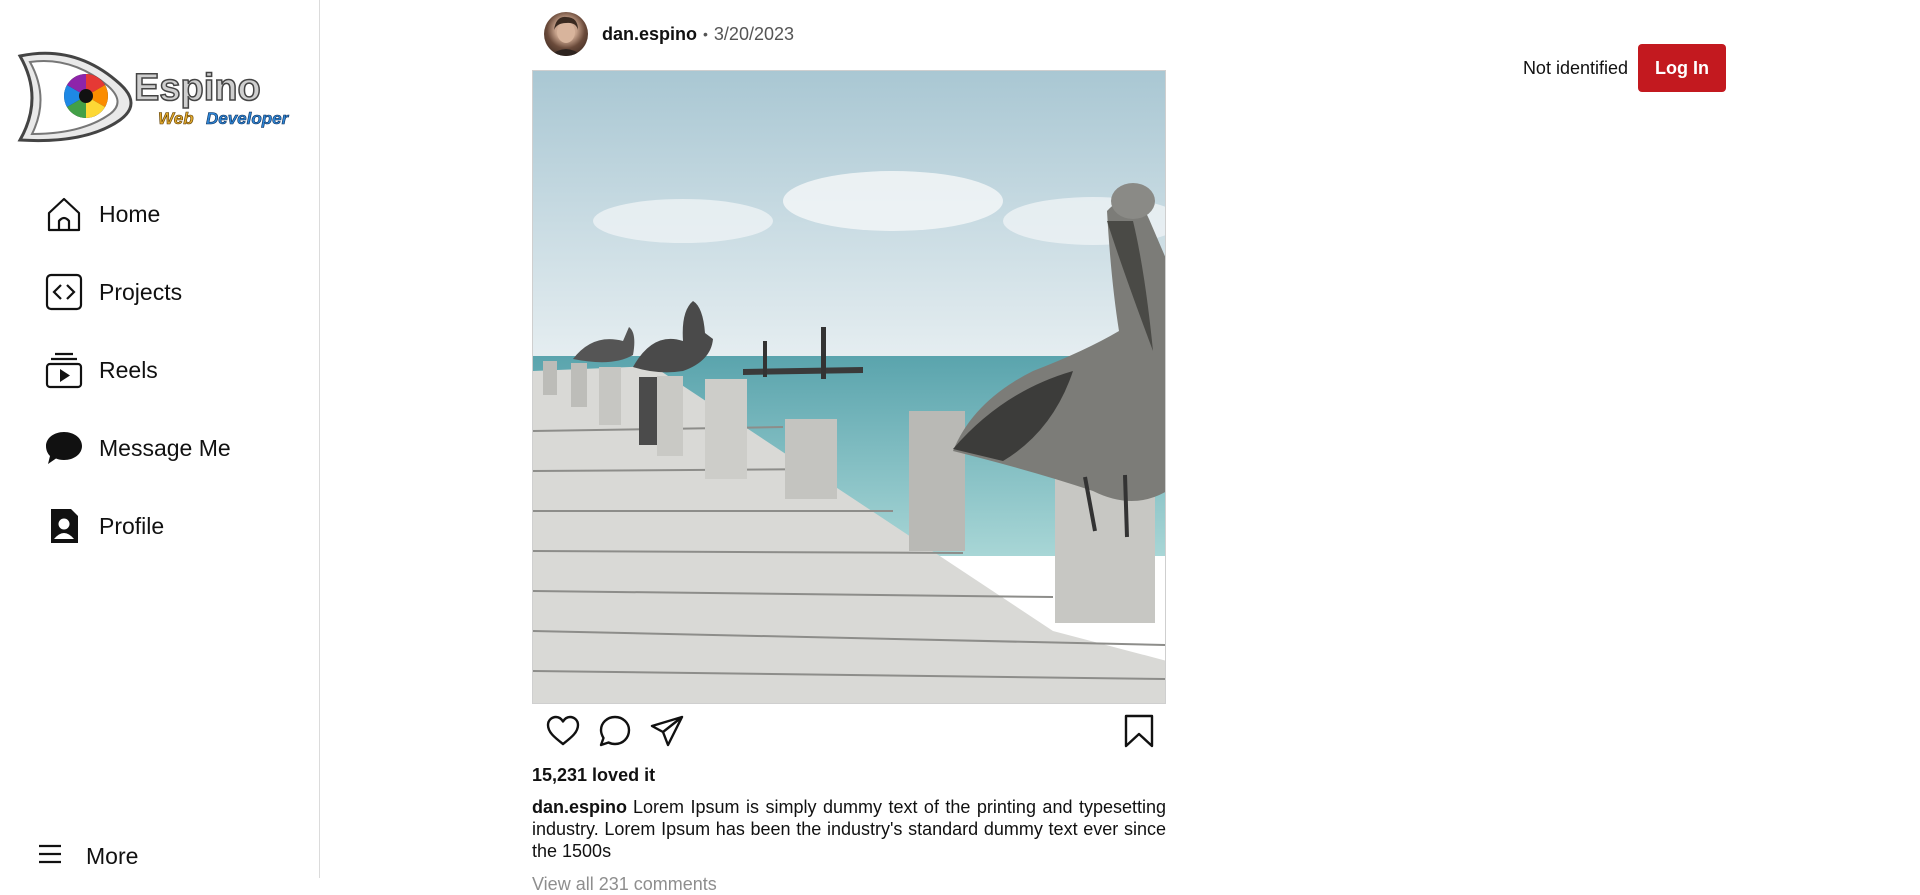  I want to click on logo-wordmark: Espino, so click(197, 88).